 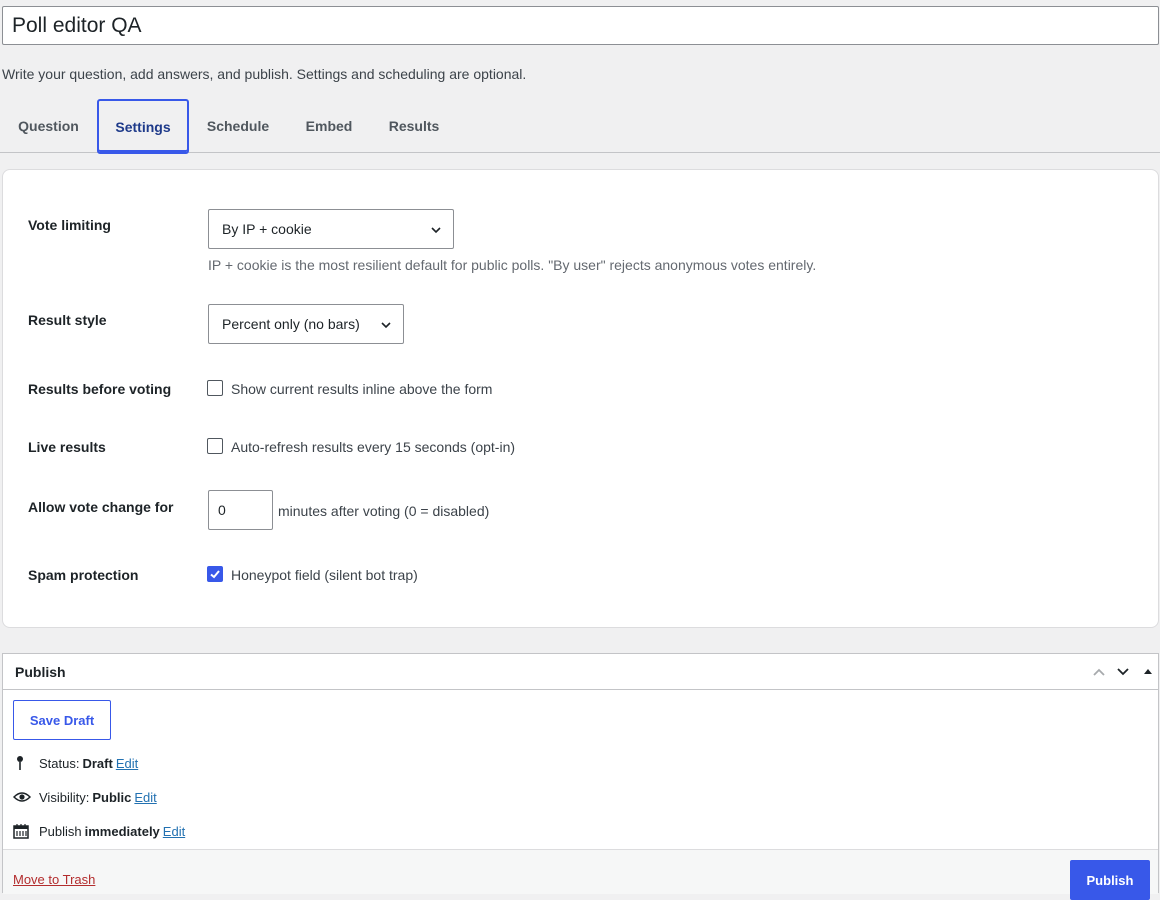 I want to click on results-before-voting-label: Results before voting, so click(x=100, y=389).